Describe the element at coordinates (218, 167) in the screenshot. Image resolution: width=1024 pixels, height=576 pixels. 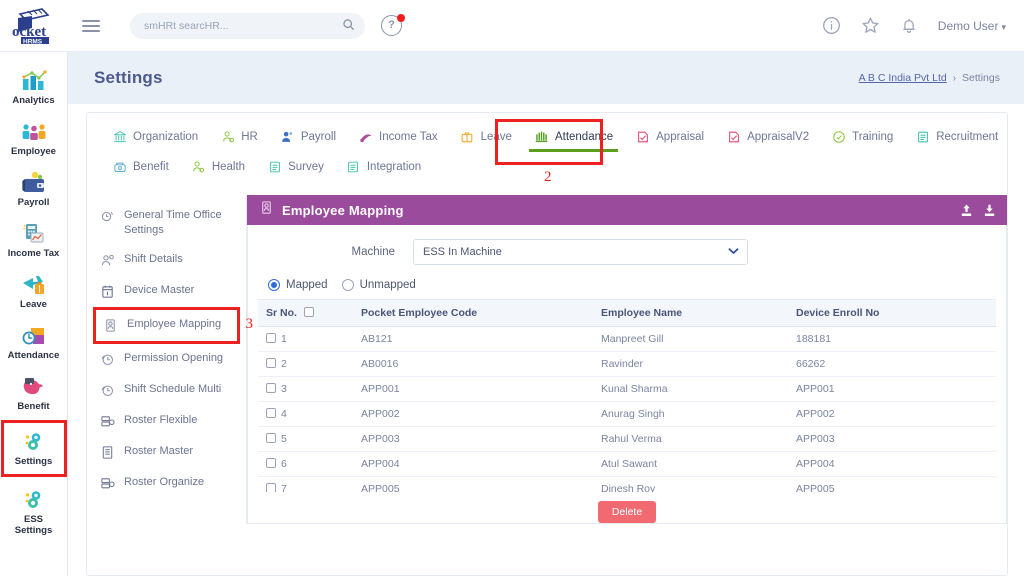
I see `tab-health: Health` at that location.